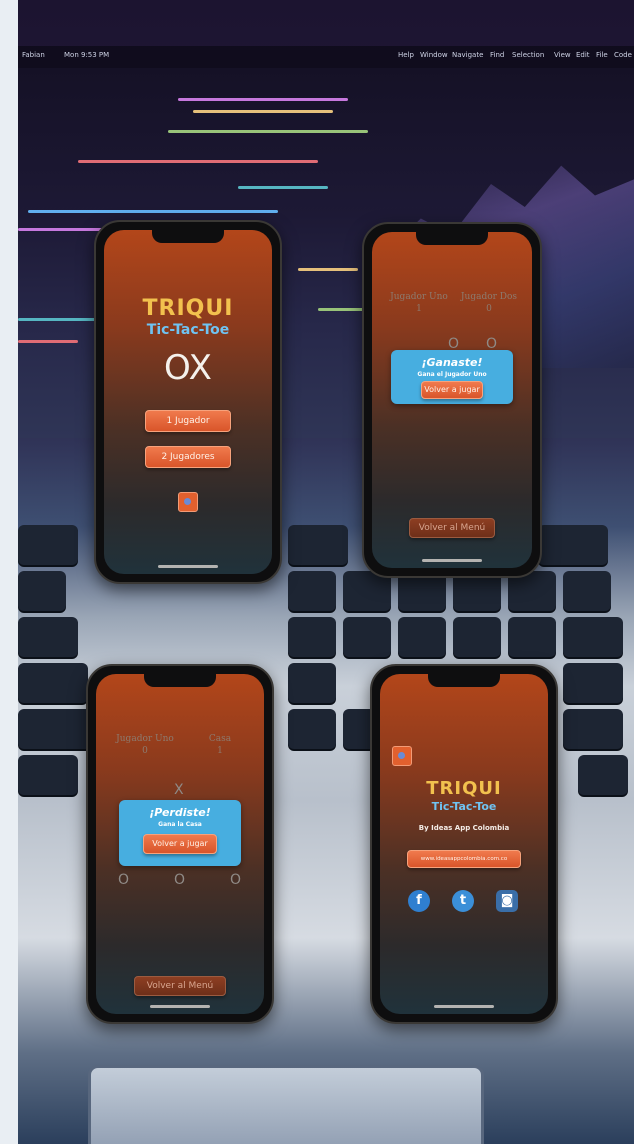  Describe the element at coordinates (180, 833) in the screenshot. I see `lose-popup: ¡Perdiste! Gana la Casa Volver a jugar` at that location.